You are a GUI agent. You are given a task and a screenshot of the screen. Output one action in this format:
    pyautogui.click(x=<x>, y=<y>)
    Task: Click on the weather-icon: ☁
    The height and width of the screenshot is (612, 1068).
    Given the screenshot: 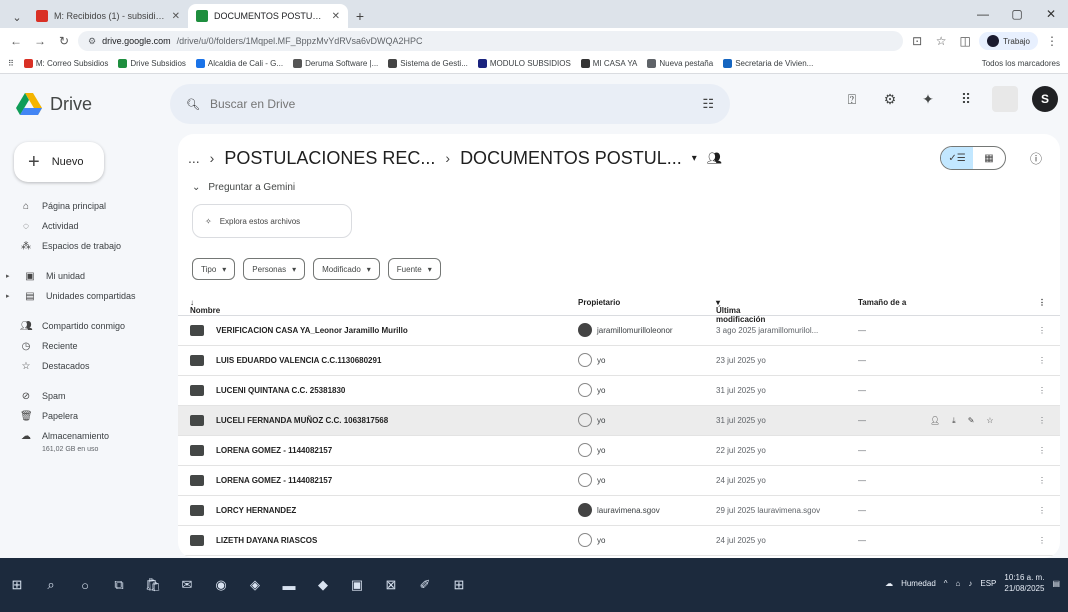 What is the action you would take?
    pyautogui.click(x=889, y=583)
    